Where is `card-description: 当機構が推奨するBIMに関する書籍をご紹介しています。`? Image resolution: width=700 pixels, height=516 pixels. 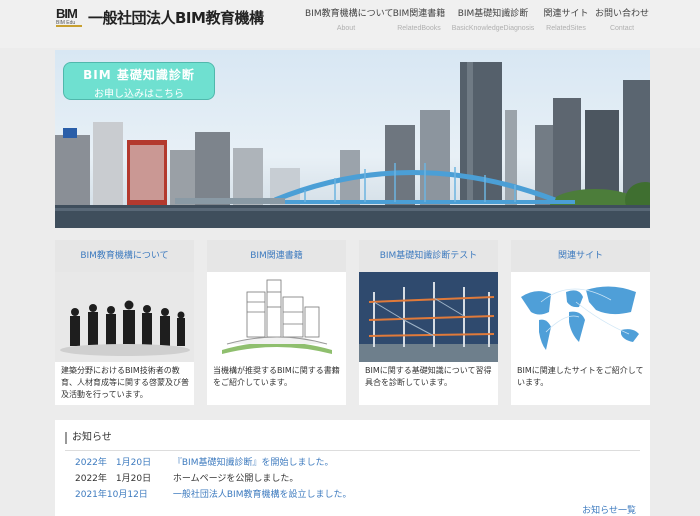 card-description: 当機構が推奨するBIMに関する書籍をご紹介しています。 is located at coordinates (276, 376).